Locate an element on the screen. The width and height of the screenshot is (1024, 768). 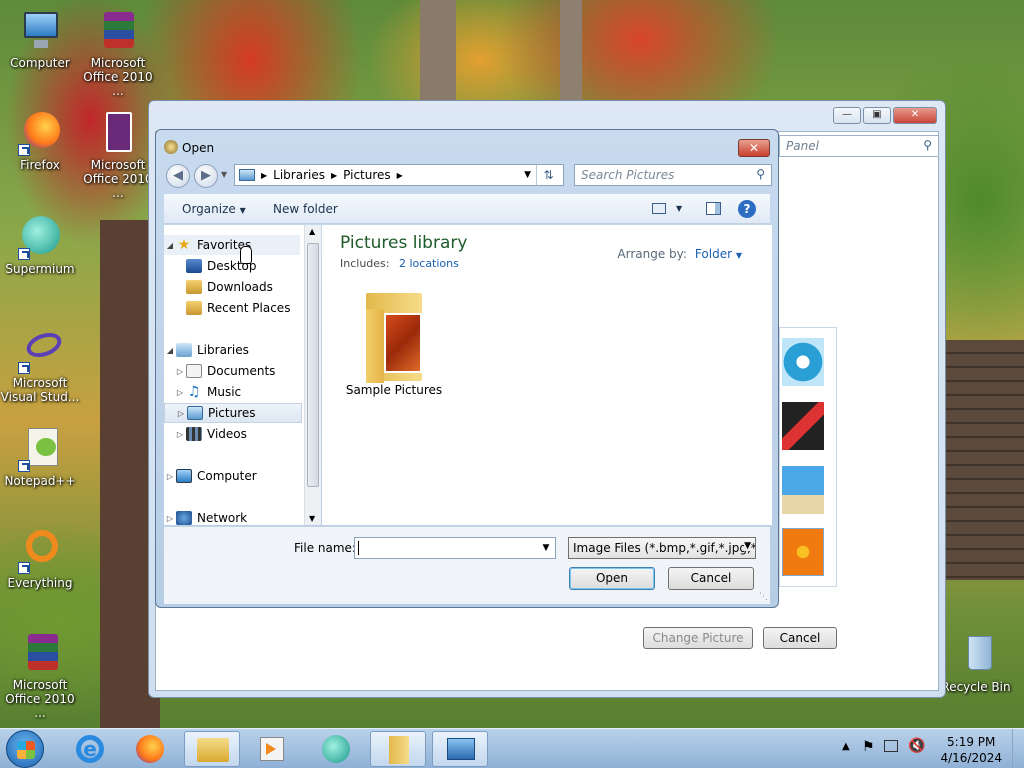
internet-explorer-icon: e is located at coordinates (90, 749).